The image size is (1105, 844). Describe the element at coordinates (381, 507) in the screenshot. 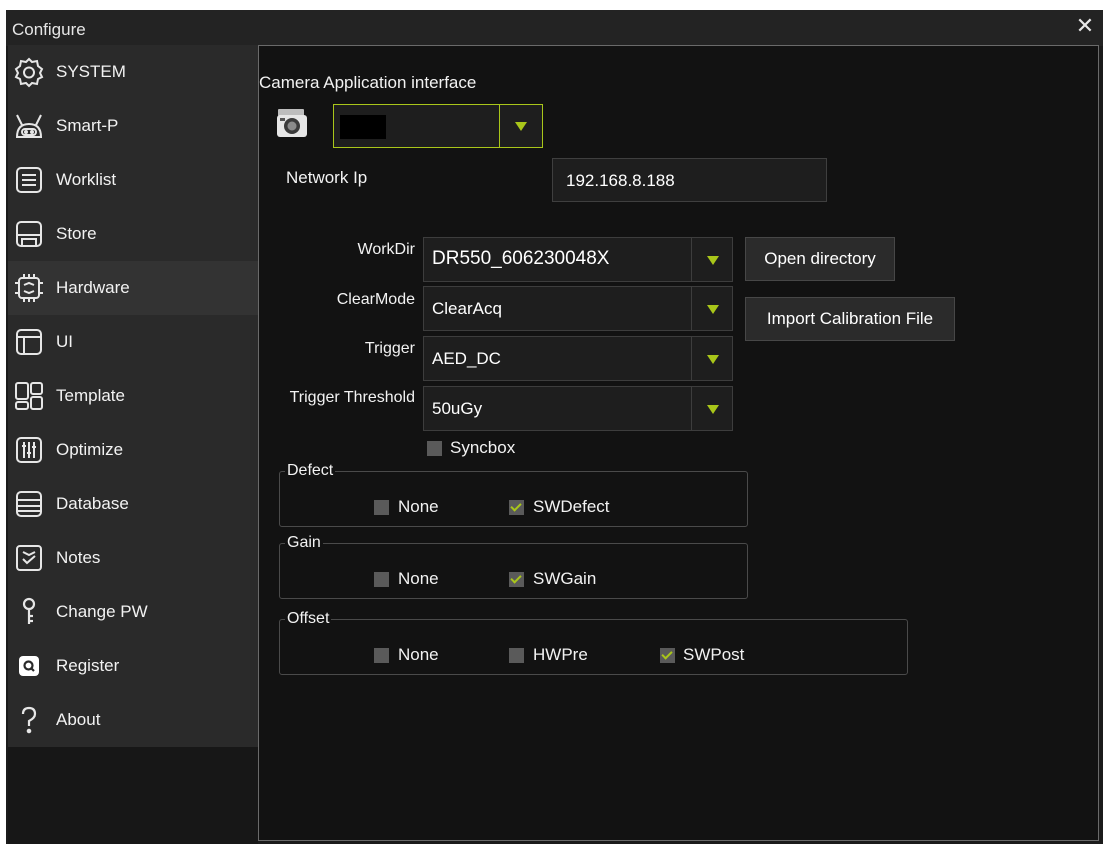

I see `defect-none-checkbox` at that location.